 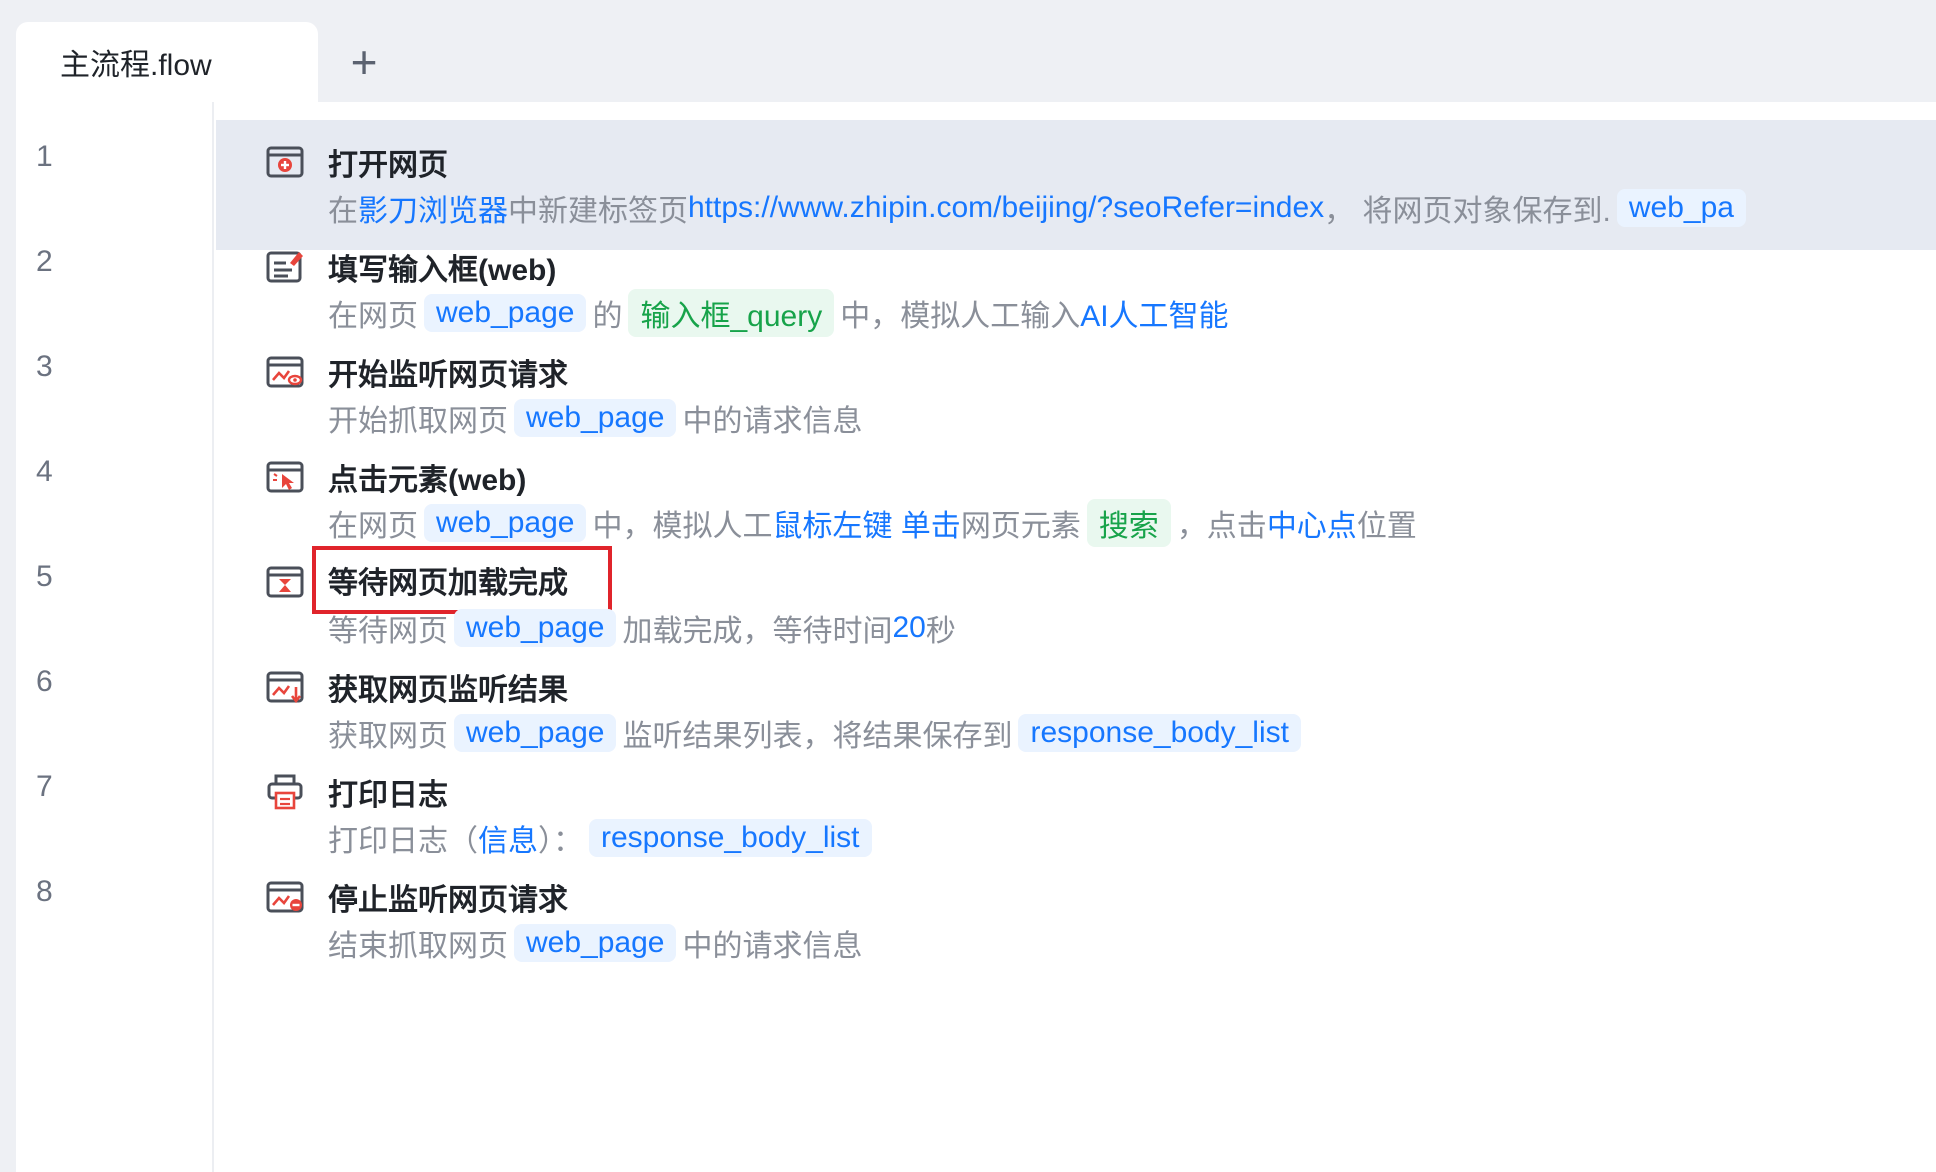 What do you see at coordinates (388, 795) in the screenshot?
I see `step-title: 打印日志` at bounding box center [388, 795].